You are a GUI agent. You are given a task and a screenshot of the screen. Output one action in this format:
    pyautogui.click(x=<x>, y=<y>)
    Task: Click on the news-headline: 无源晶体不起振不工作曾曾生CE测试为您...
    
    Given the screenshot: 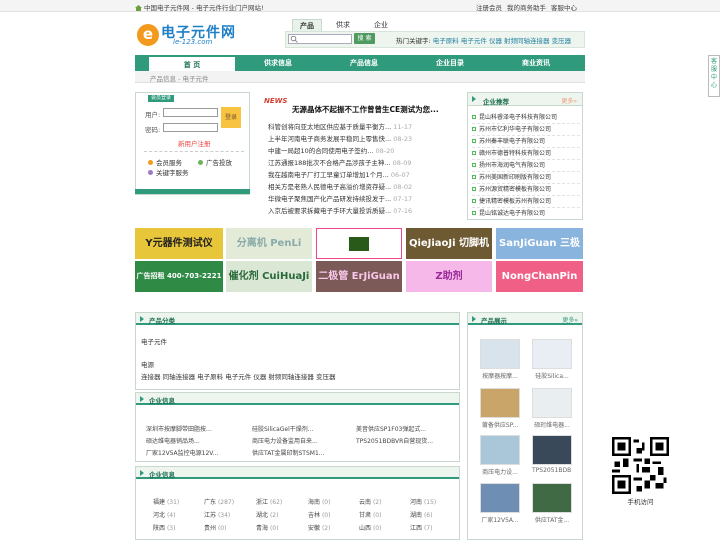 What is the action you would take?
    pyautogui.click(x=365, y=109)
    